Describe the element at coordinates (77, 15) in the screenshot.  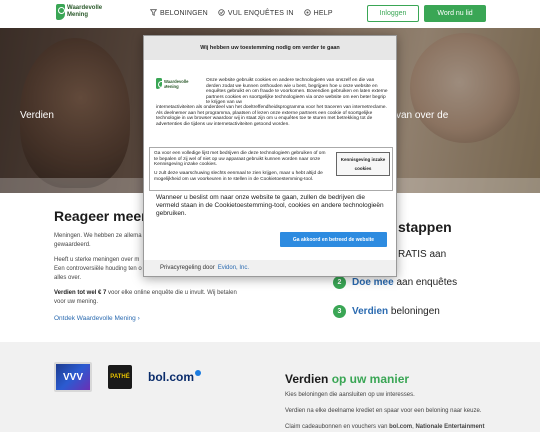
I see `logo-line2: Mening` at that location.